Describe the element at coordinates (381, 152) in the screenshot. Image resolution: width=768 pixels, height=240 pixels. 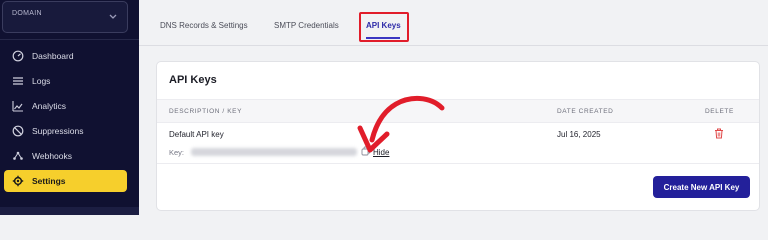
I see `hide-key-link: Hide` at that location.